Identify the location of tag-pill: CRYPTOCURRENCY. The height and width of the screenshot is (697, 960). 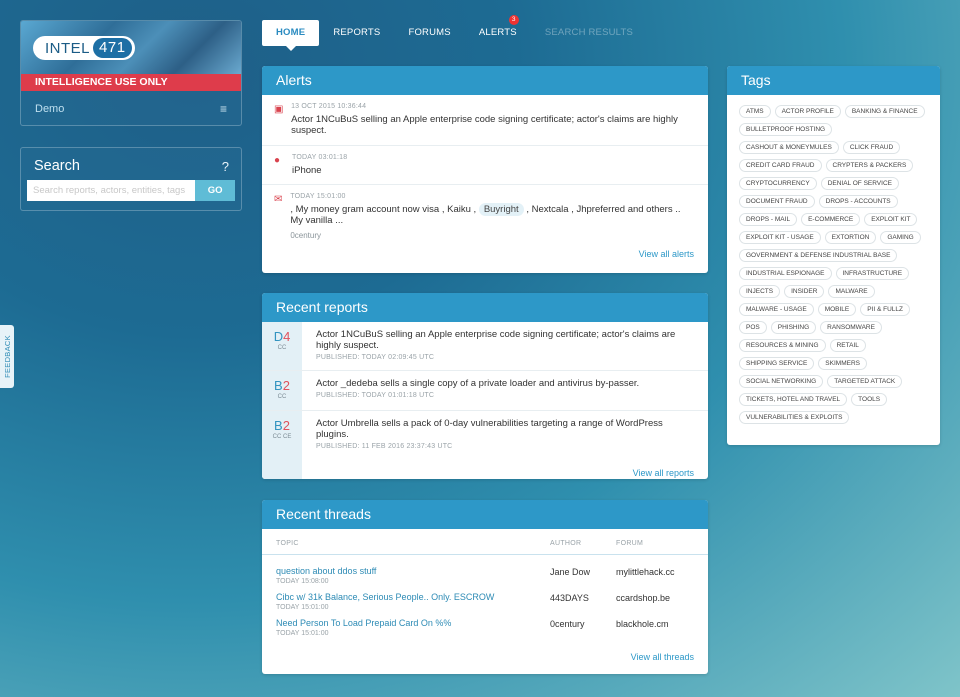
(778, 183).